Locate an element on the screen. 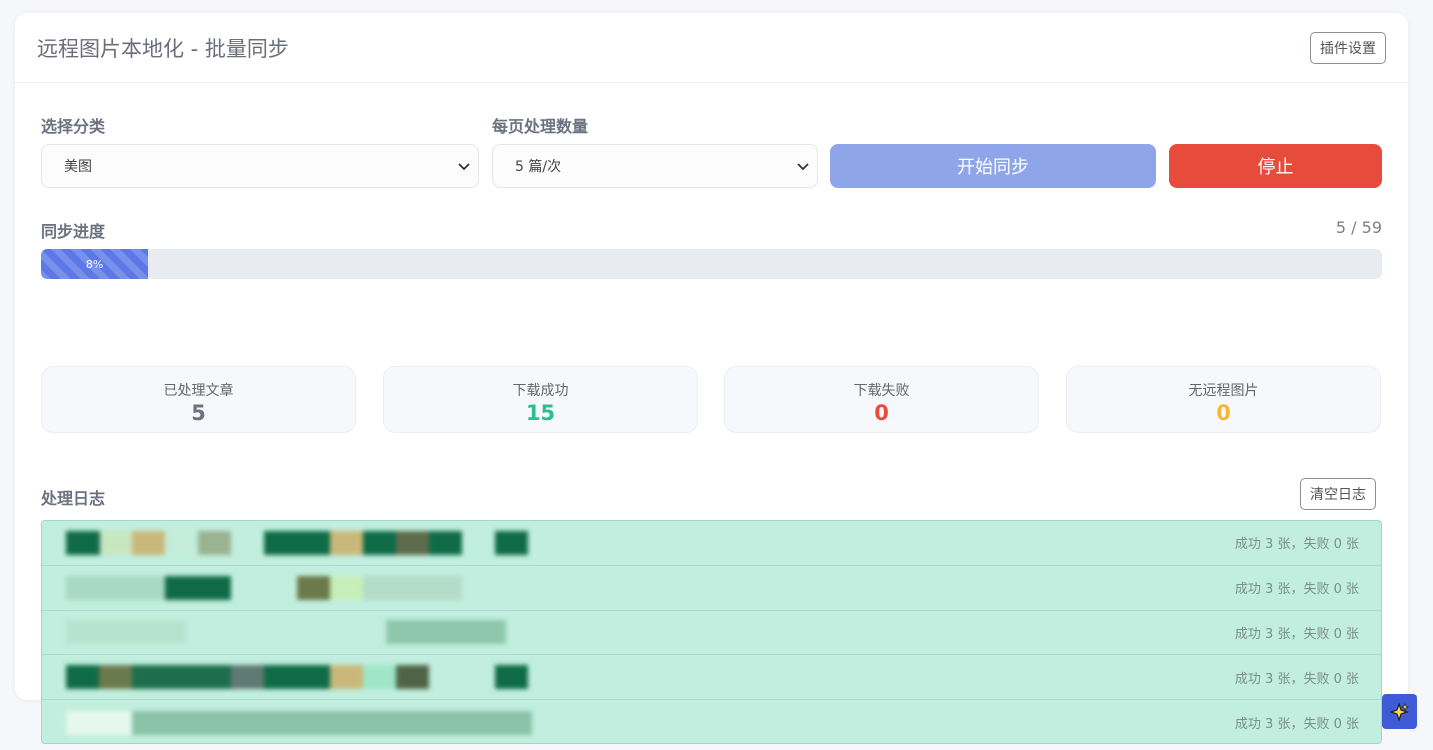 The height and width of the screenshot is (750, 1433). progress-percent: 8% is located at coordinates (94, 264).